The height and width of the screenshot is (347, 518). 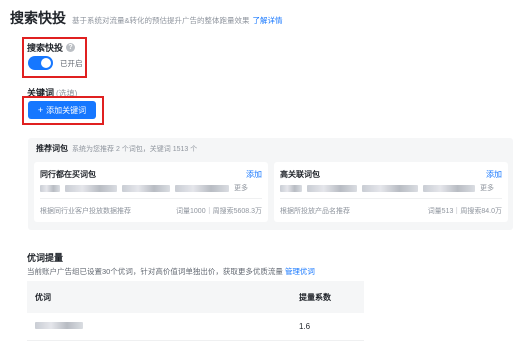 What do you see at coordinates (45, 258) in the screenshot?
I see `optimize-title: 优词提量` at bounding box center [45, 258].